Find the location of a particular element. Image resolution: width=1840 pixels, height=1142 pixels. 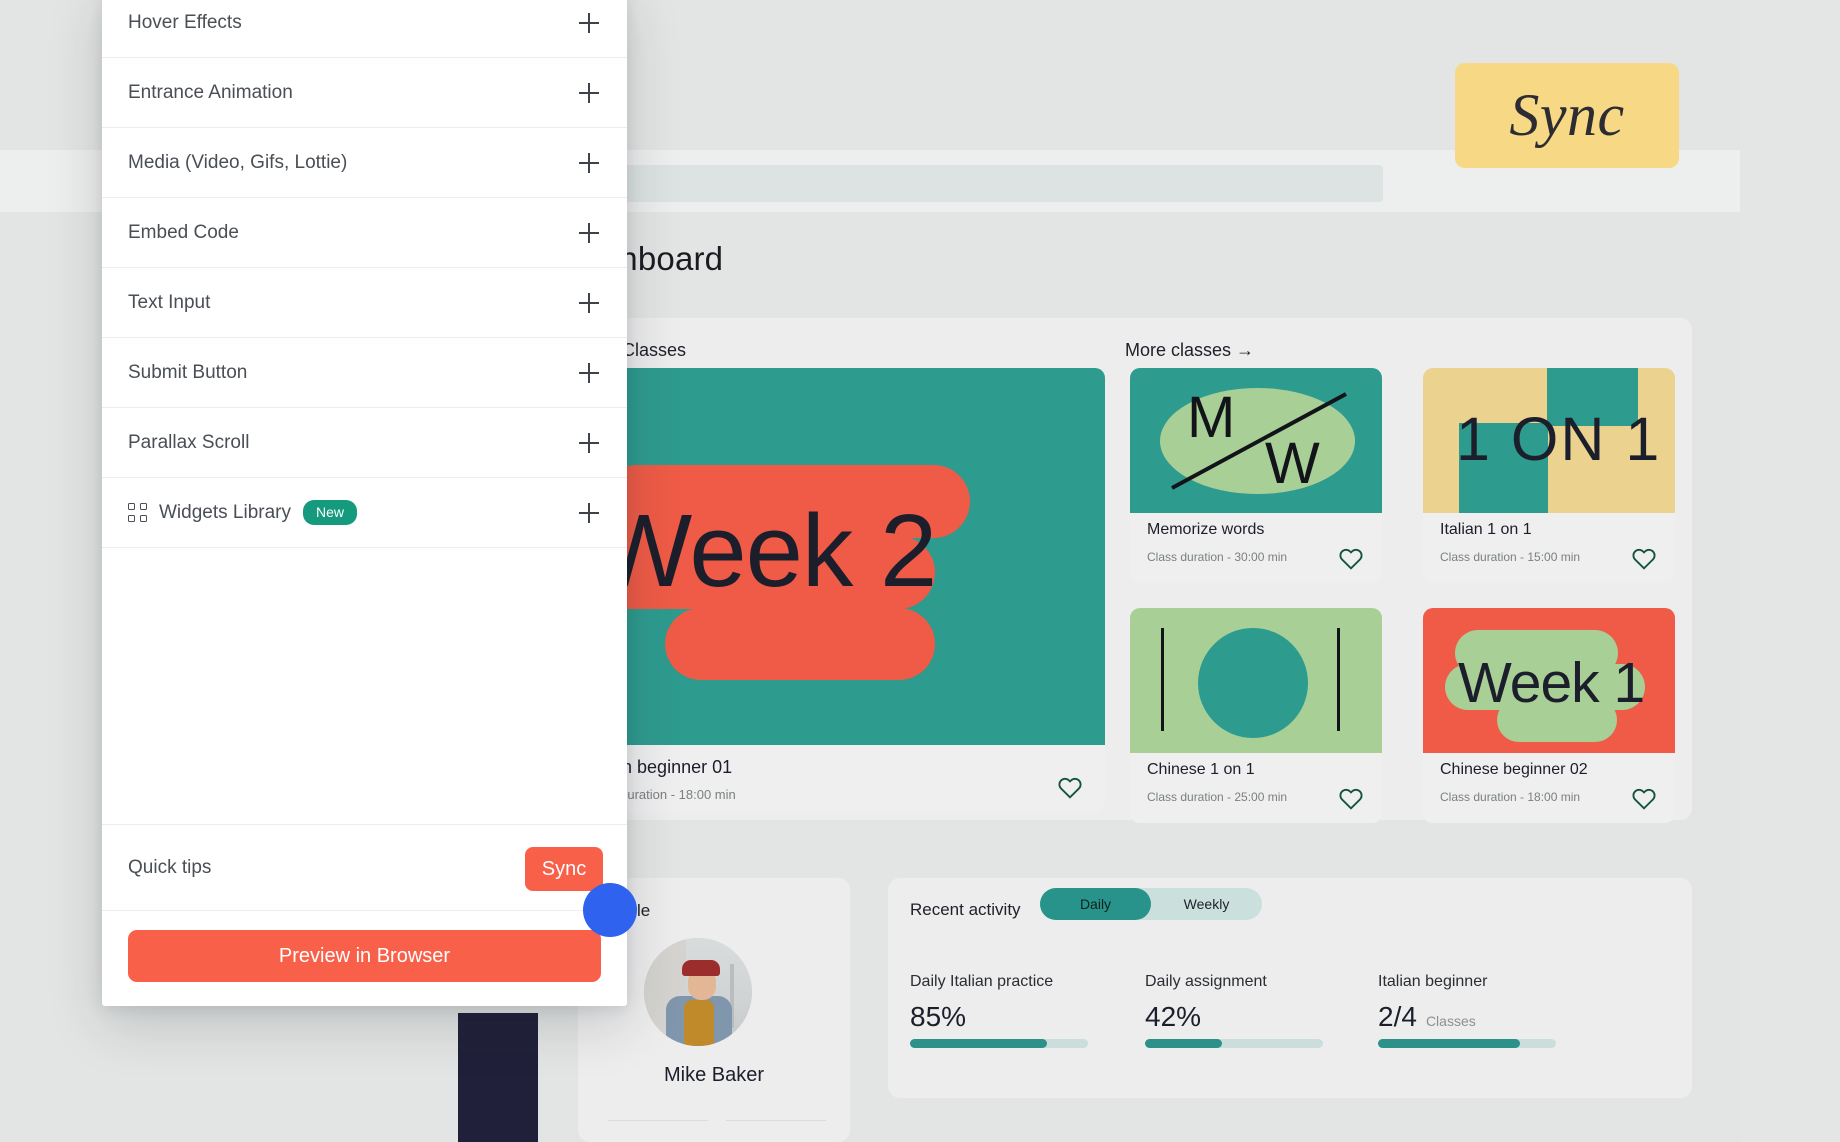

class-thumbnail: 1 ON 1 is located at coordinates (1549, 440).